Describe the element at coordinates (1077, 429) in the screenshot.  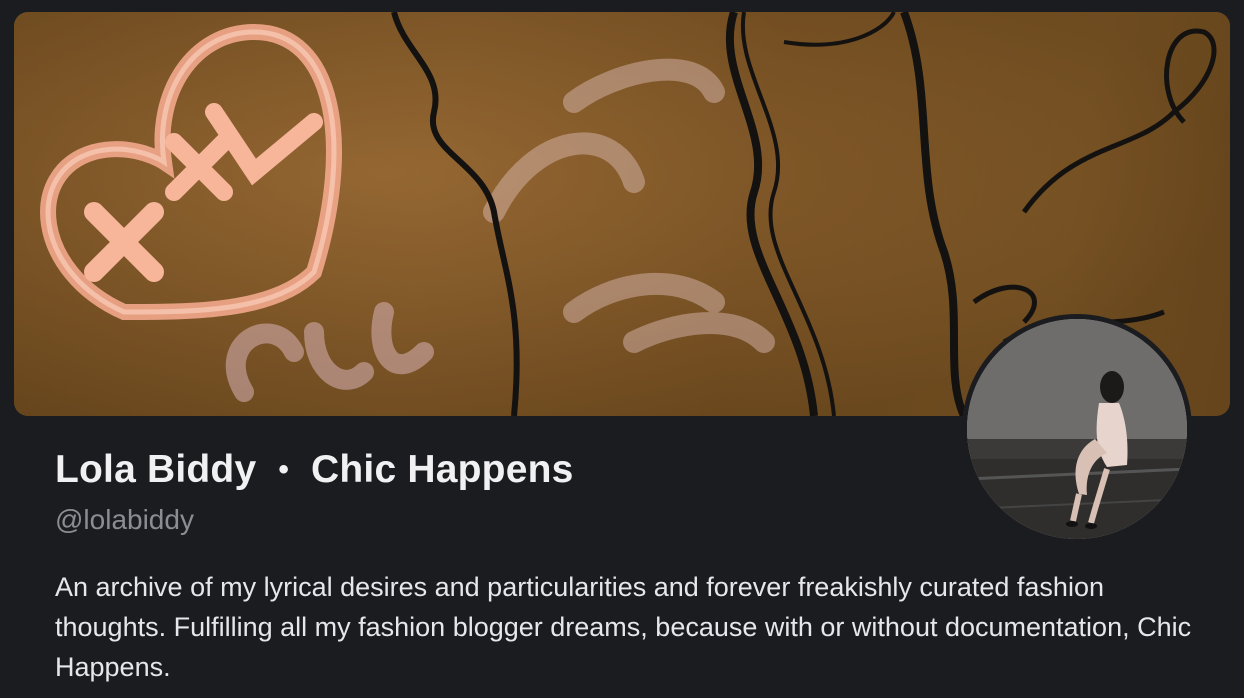
I see `profile-avatar` at that location.